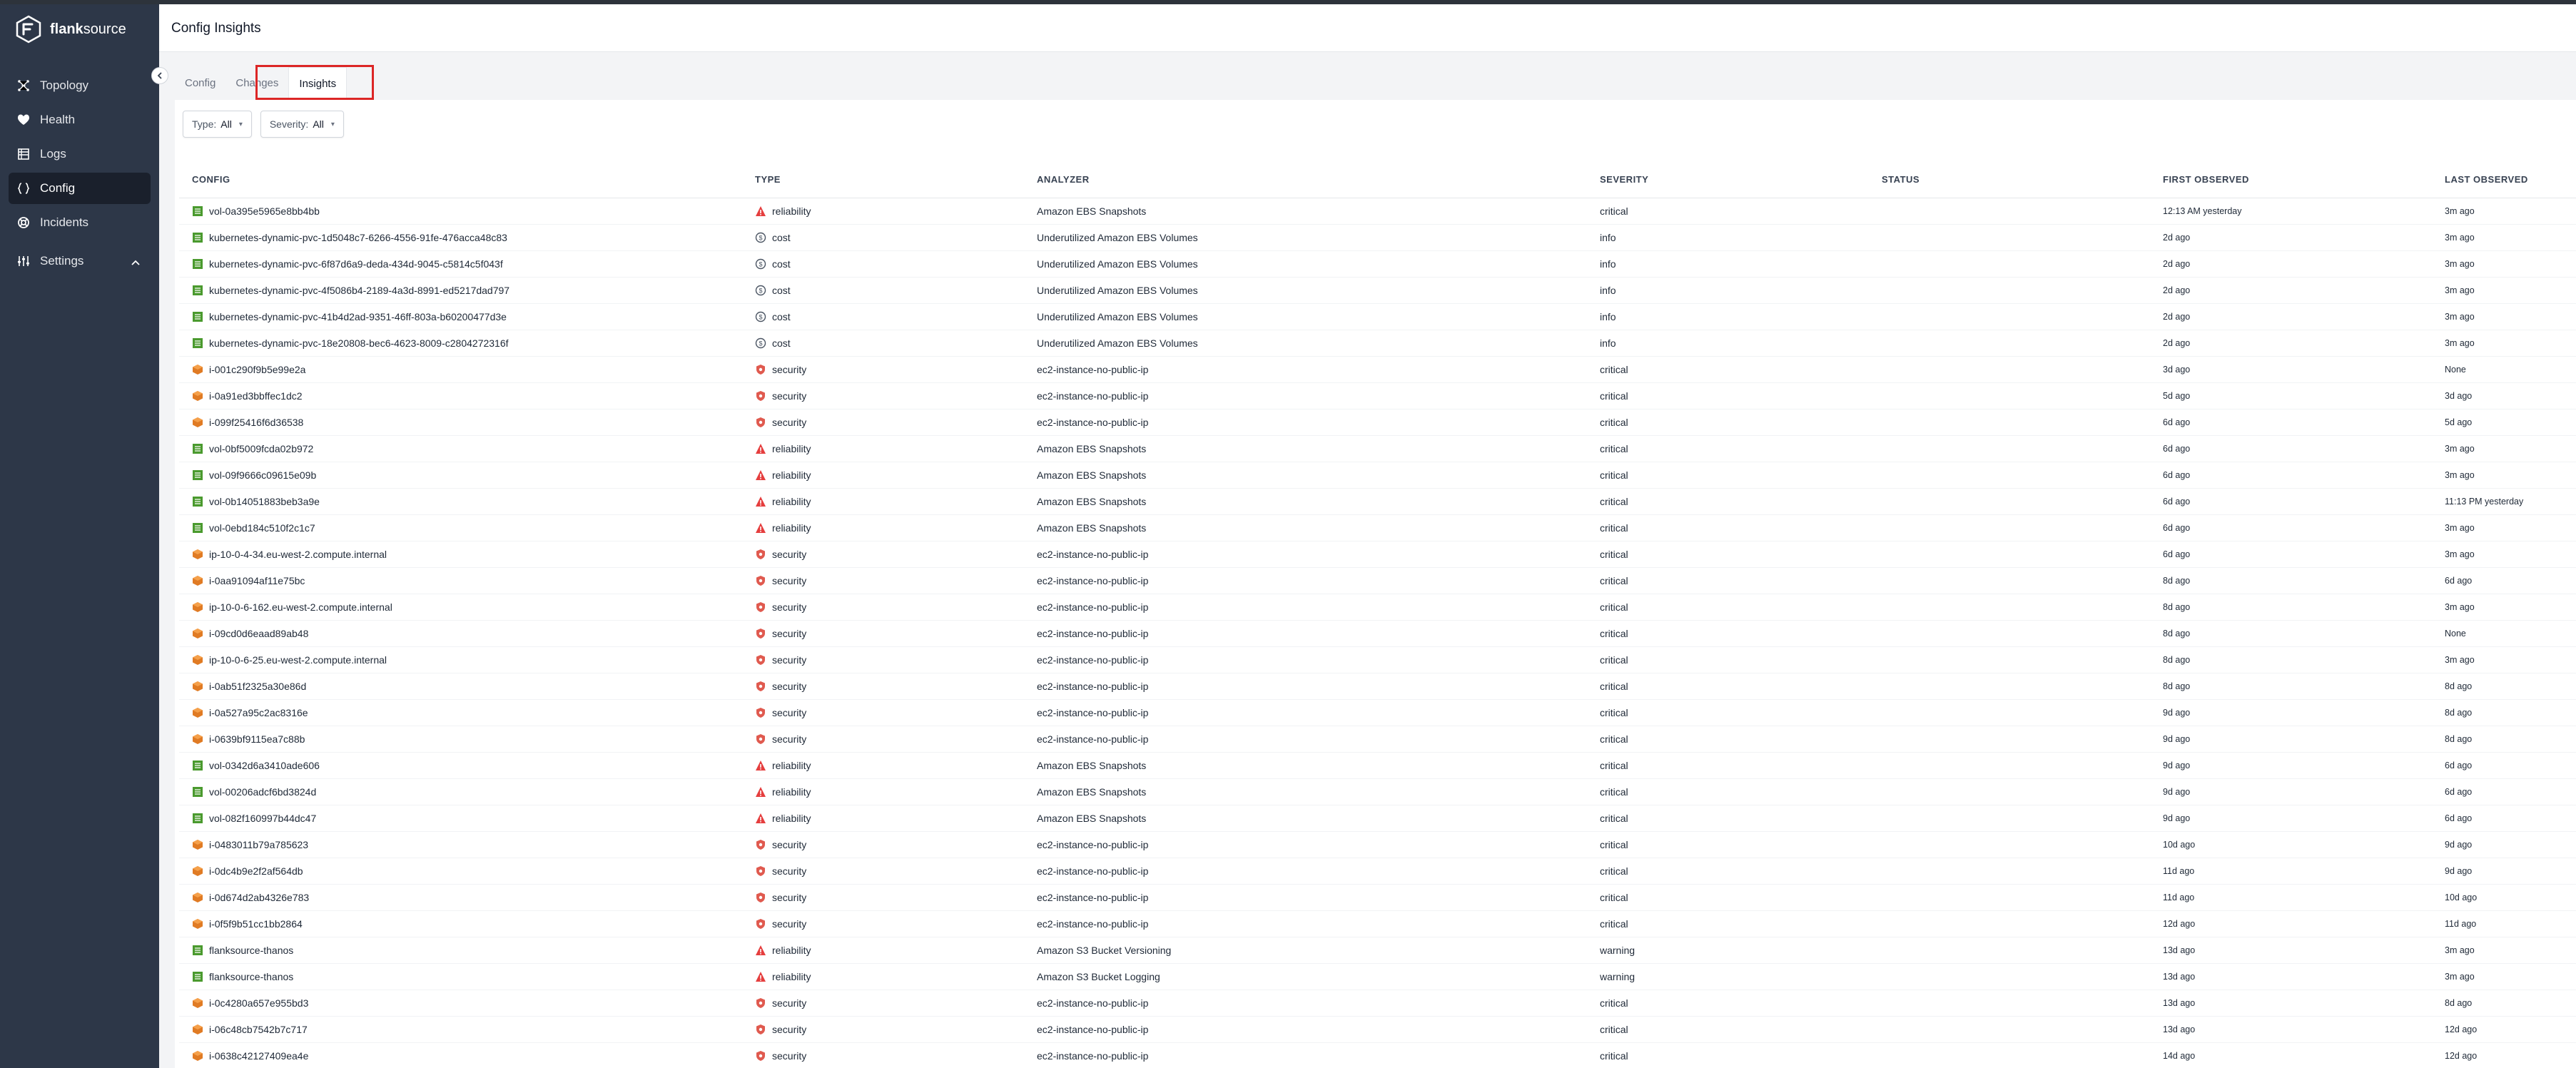  What do you see at coordinates (460, 396) in the screenshot?
I see `config-cell: i-0a91ed3bbffec1dc2` at bounding box center [460, 396].